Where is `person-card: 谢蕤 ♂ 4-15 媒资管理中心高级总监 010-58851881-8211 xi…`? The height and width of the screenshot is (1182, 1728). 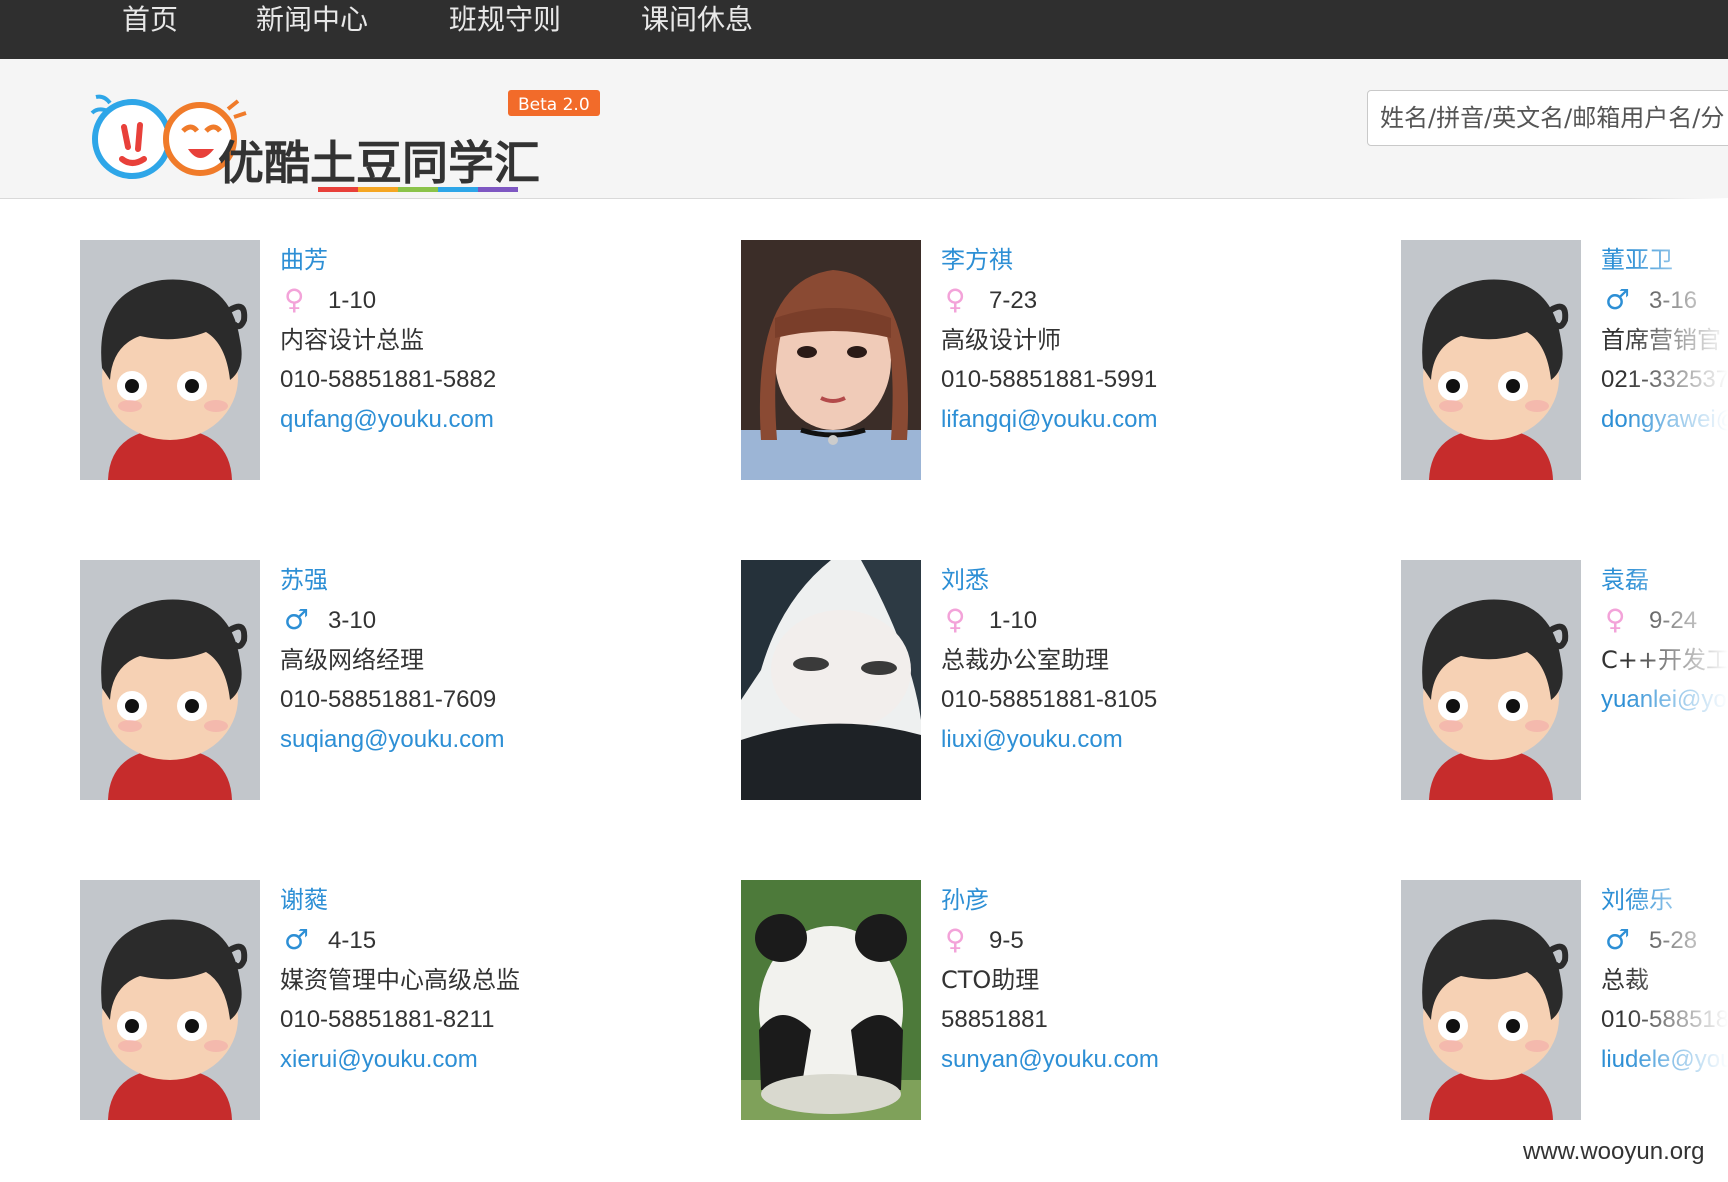
person-card: 谢蕤 ♂ 4-15 媒资管理中心高级总监 010-58851881-8211 xi… is located at coordinates (400, 1002).